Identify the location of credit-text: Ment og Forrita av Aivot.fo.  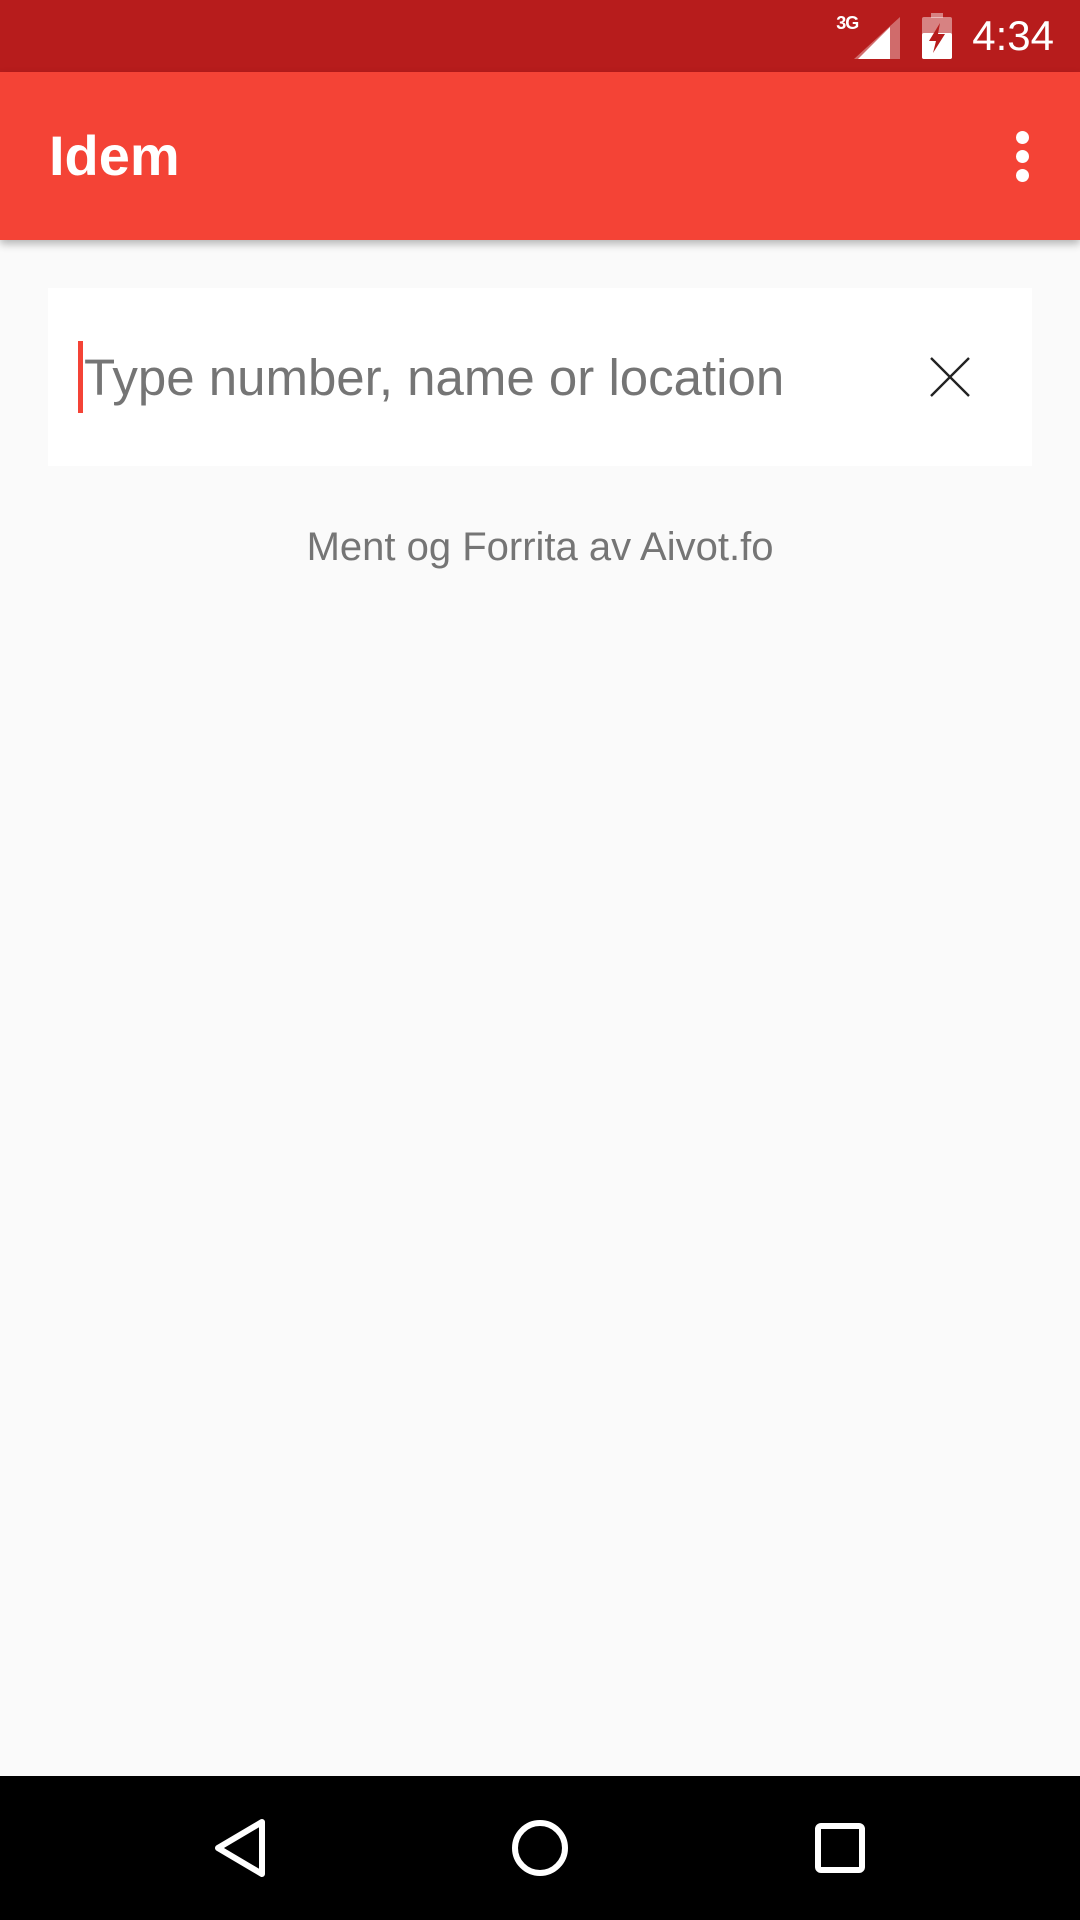
(540, 547).